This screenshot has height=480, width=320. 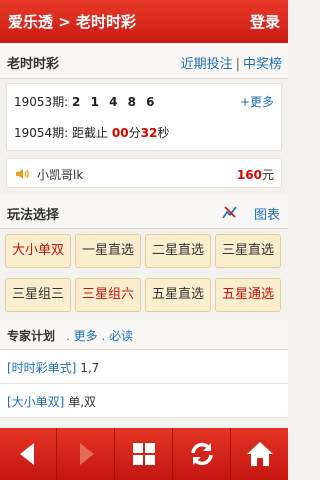 What do you see at coordinates (144, 21) in the screenshot?
I see `app-header: 爱乐透 > 老时时彩 登录` at bounding box center [144, 21].